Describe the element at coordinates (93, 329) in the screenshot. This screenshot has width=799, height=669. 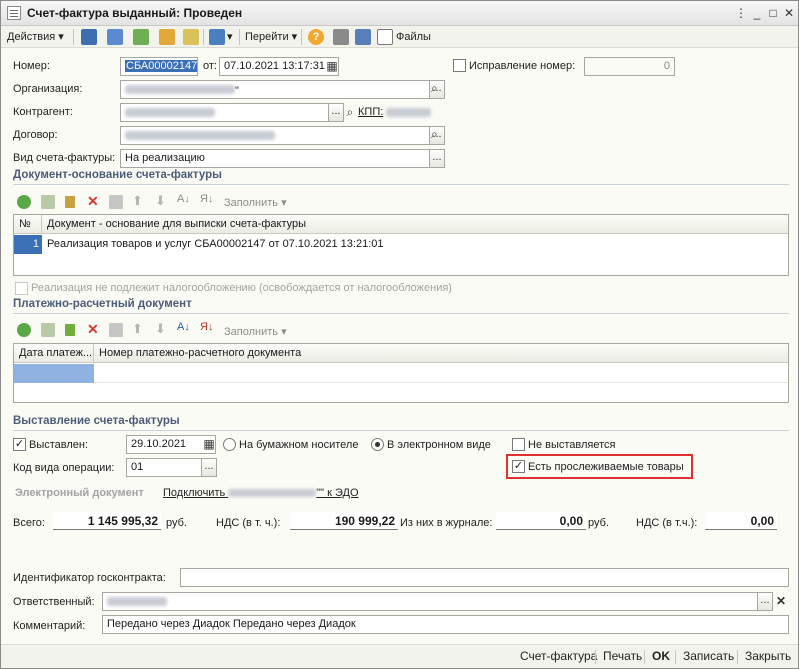
I see `delete-payment-icon: ✕` at that location.